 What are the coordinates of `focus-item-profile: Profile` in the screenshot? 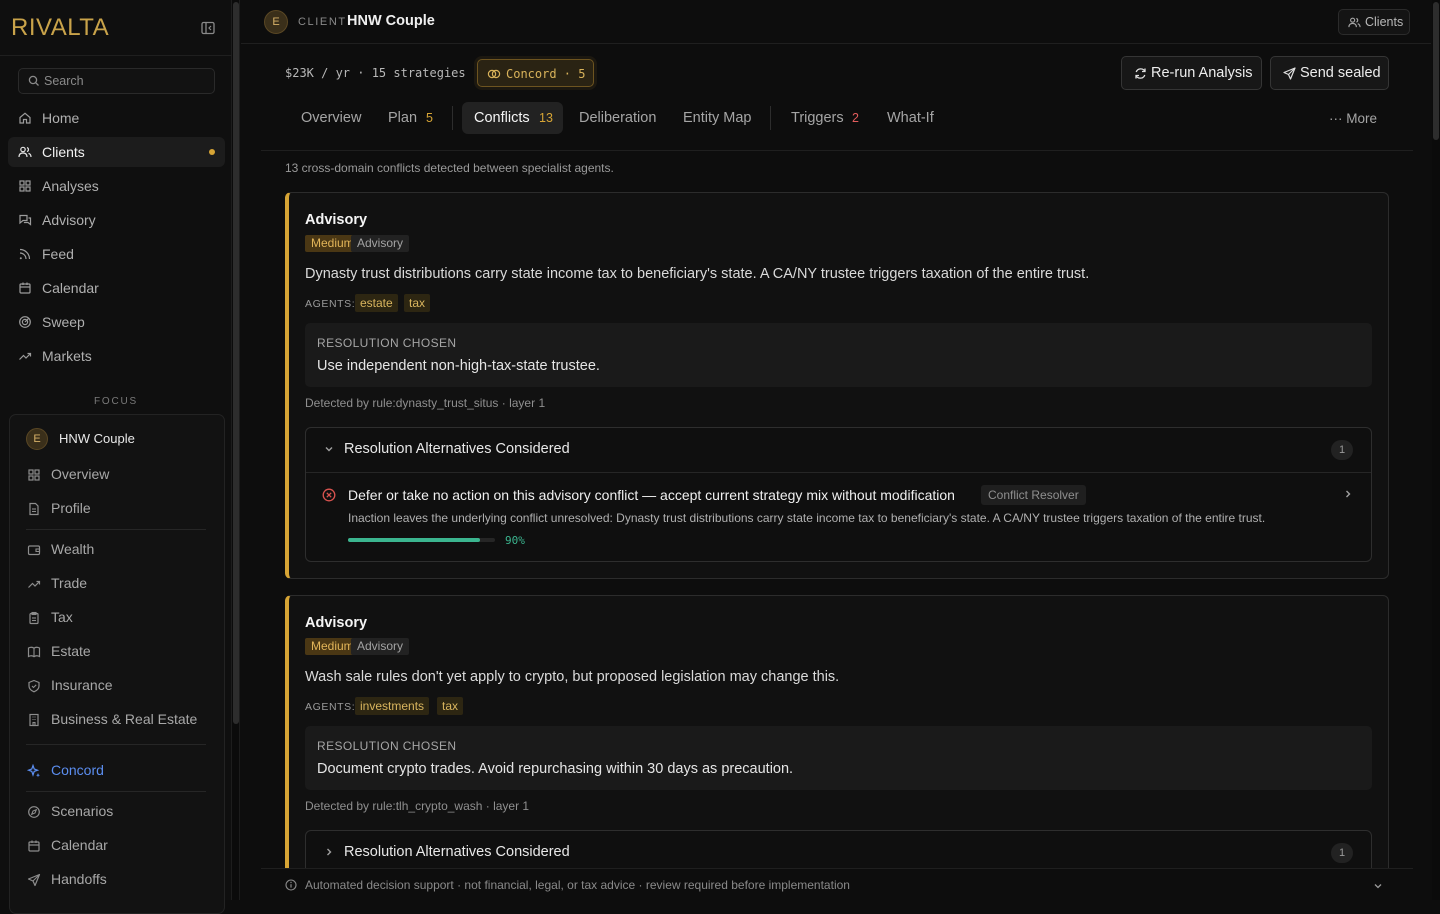 It's located at (118, 509).